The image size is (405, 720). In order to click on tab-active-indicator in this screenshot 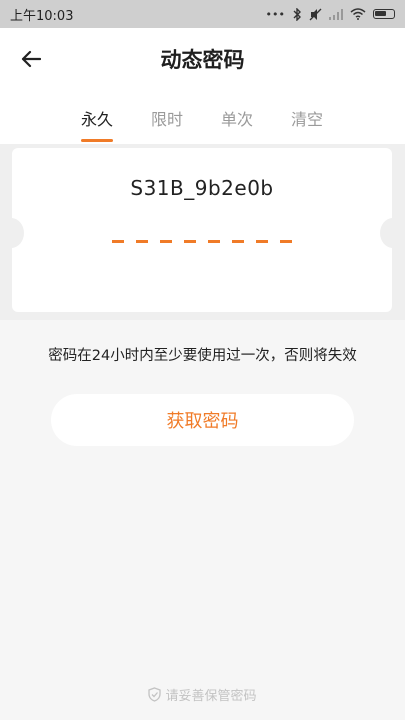, I will do `click(97, 140)`.